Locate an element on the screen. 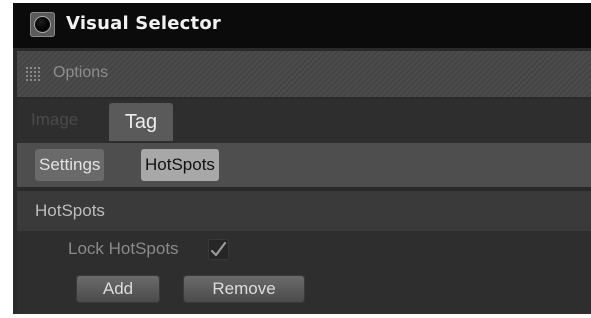  title-bar: Visual Selector is located at coordinates (302, 25).